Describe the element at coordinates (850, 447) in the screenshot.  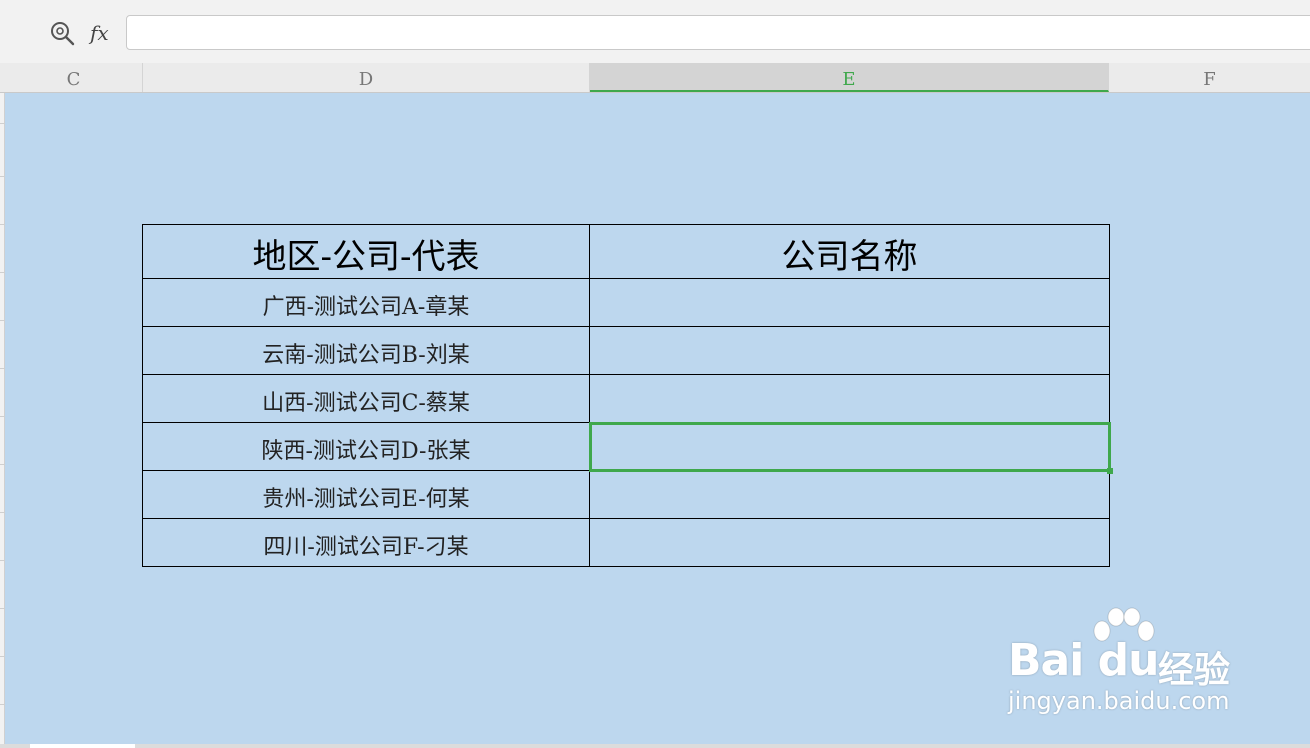
I see `selected-cell` at that location.